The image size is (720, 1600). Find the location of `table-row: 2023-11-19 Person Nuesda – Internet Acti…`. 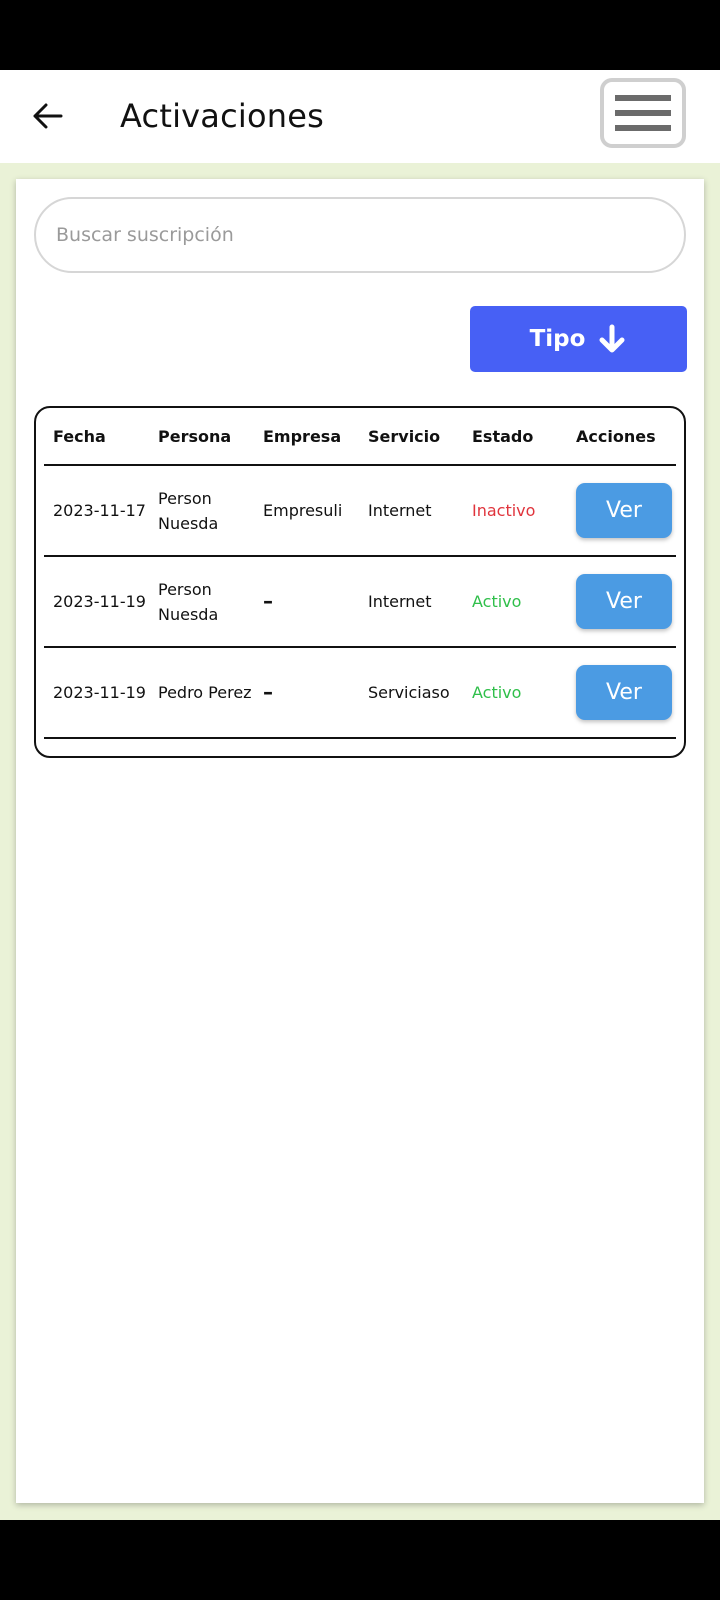

table-row: 2023-11-19 Person Nuesda – Internet Acti… is located at coordinates (360, 602).